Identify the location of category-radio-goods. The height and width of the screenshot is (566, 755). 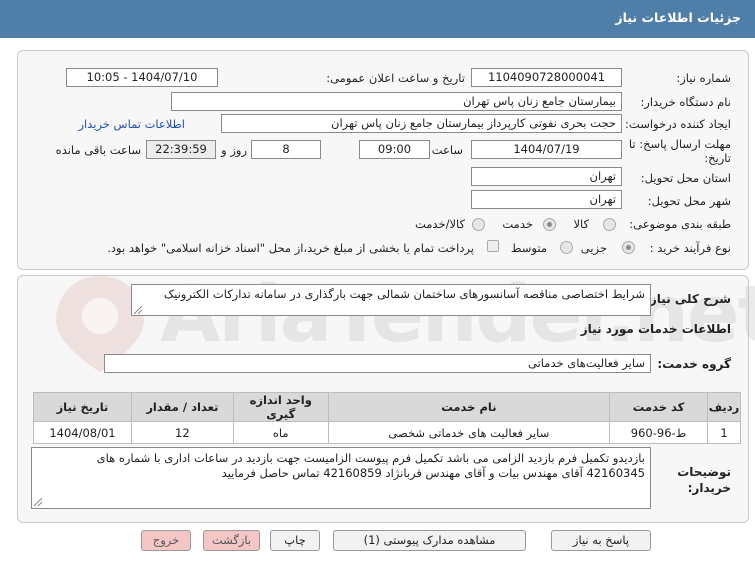
(609, 224).